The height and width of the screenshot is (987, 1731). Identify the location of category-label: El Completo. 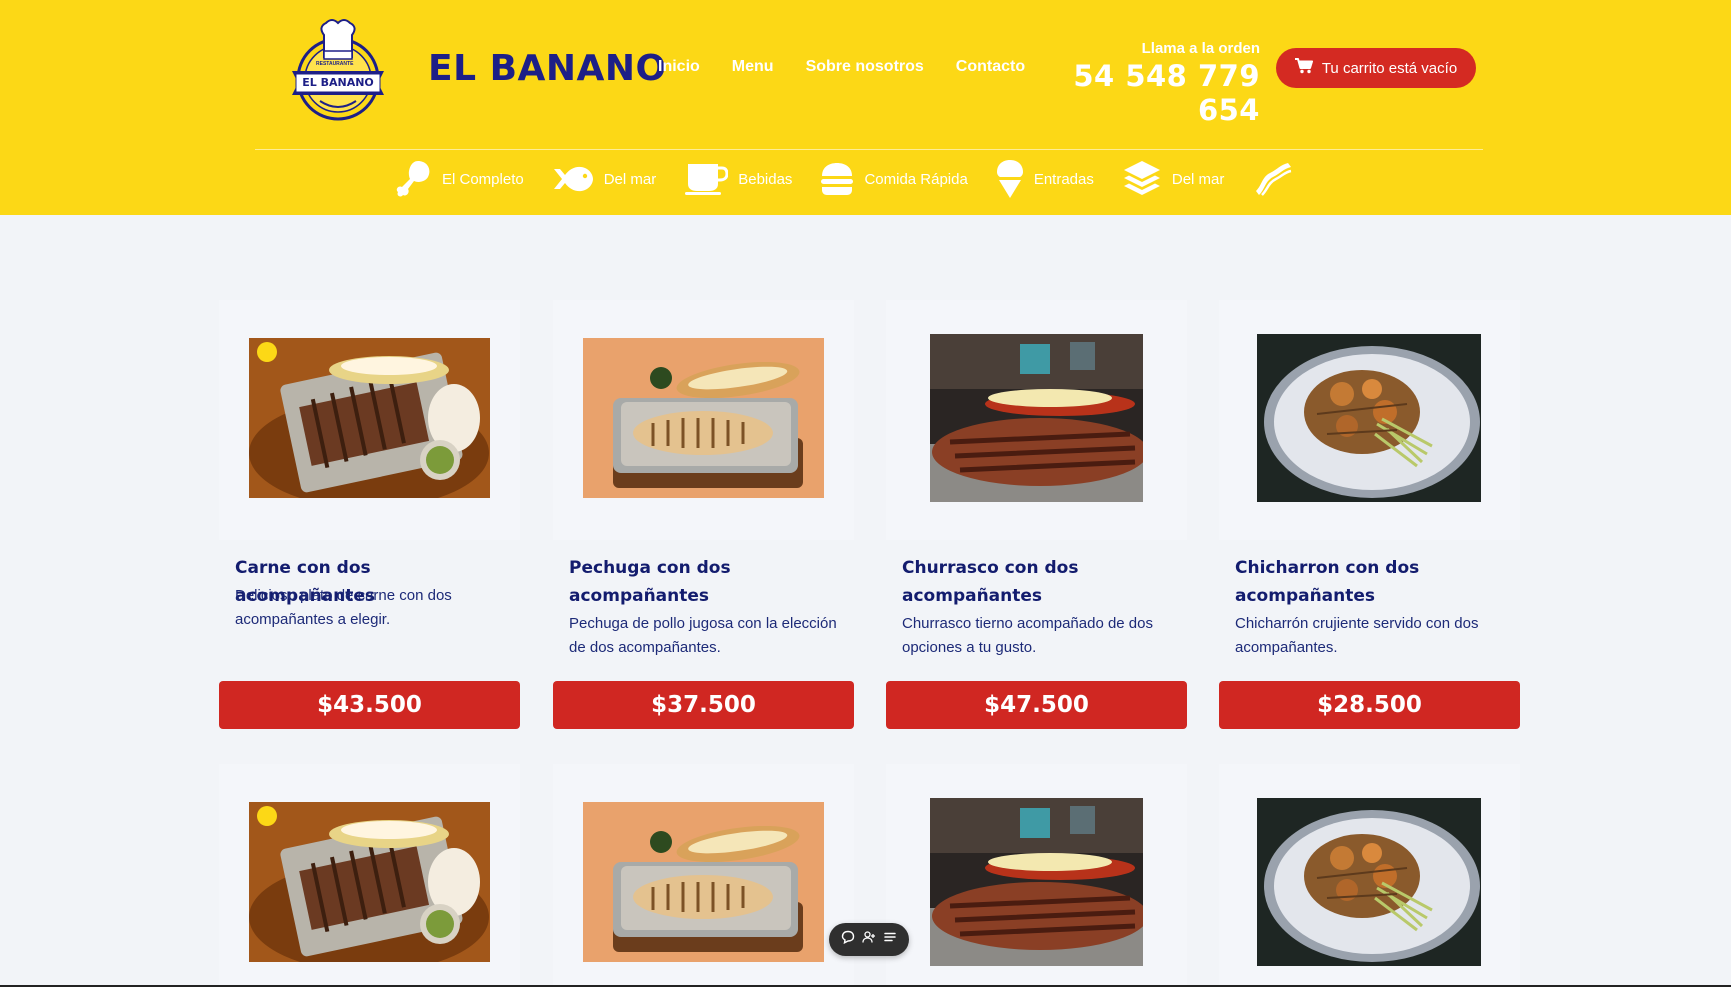
(483, 179).